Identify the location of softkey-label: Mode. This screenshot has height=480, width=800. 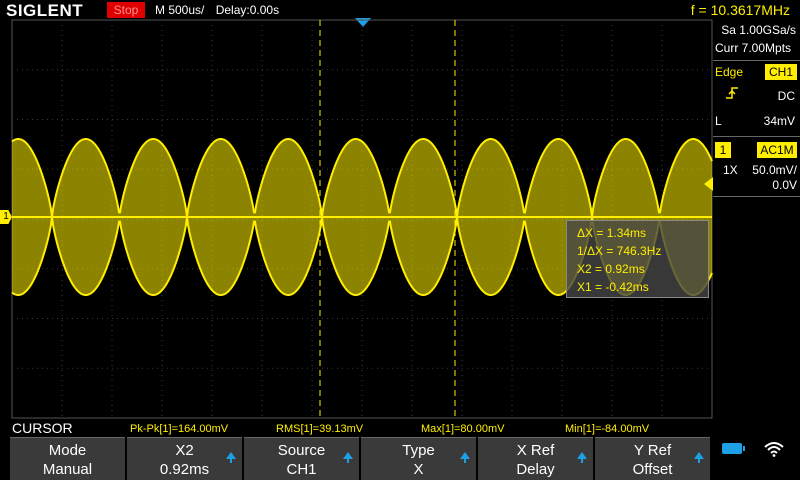
(67, 450).